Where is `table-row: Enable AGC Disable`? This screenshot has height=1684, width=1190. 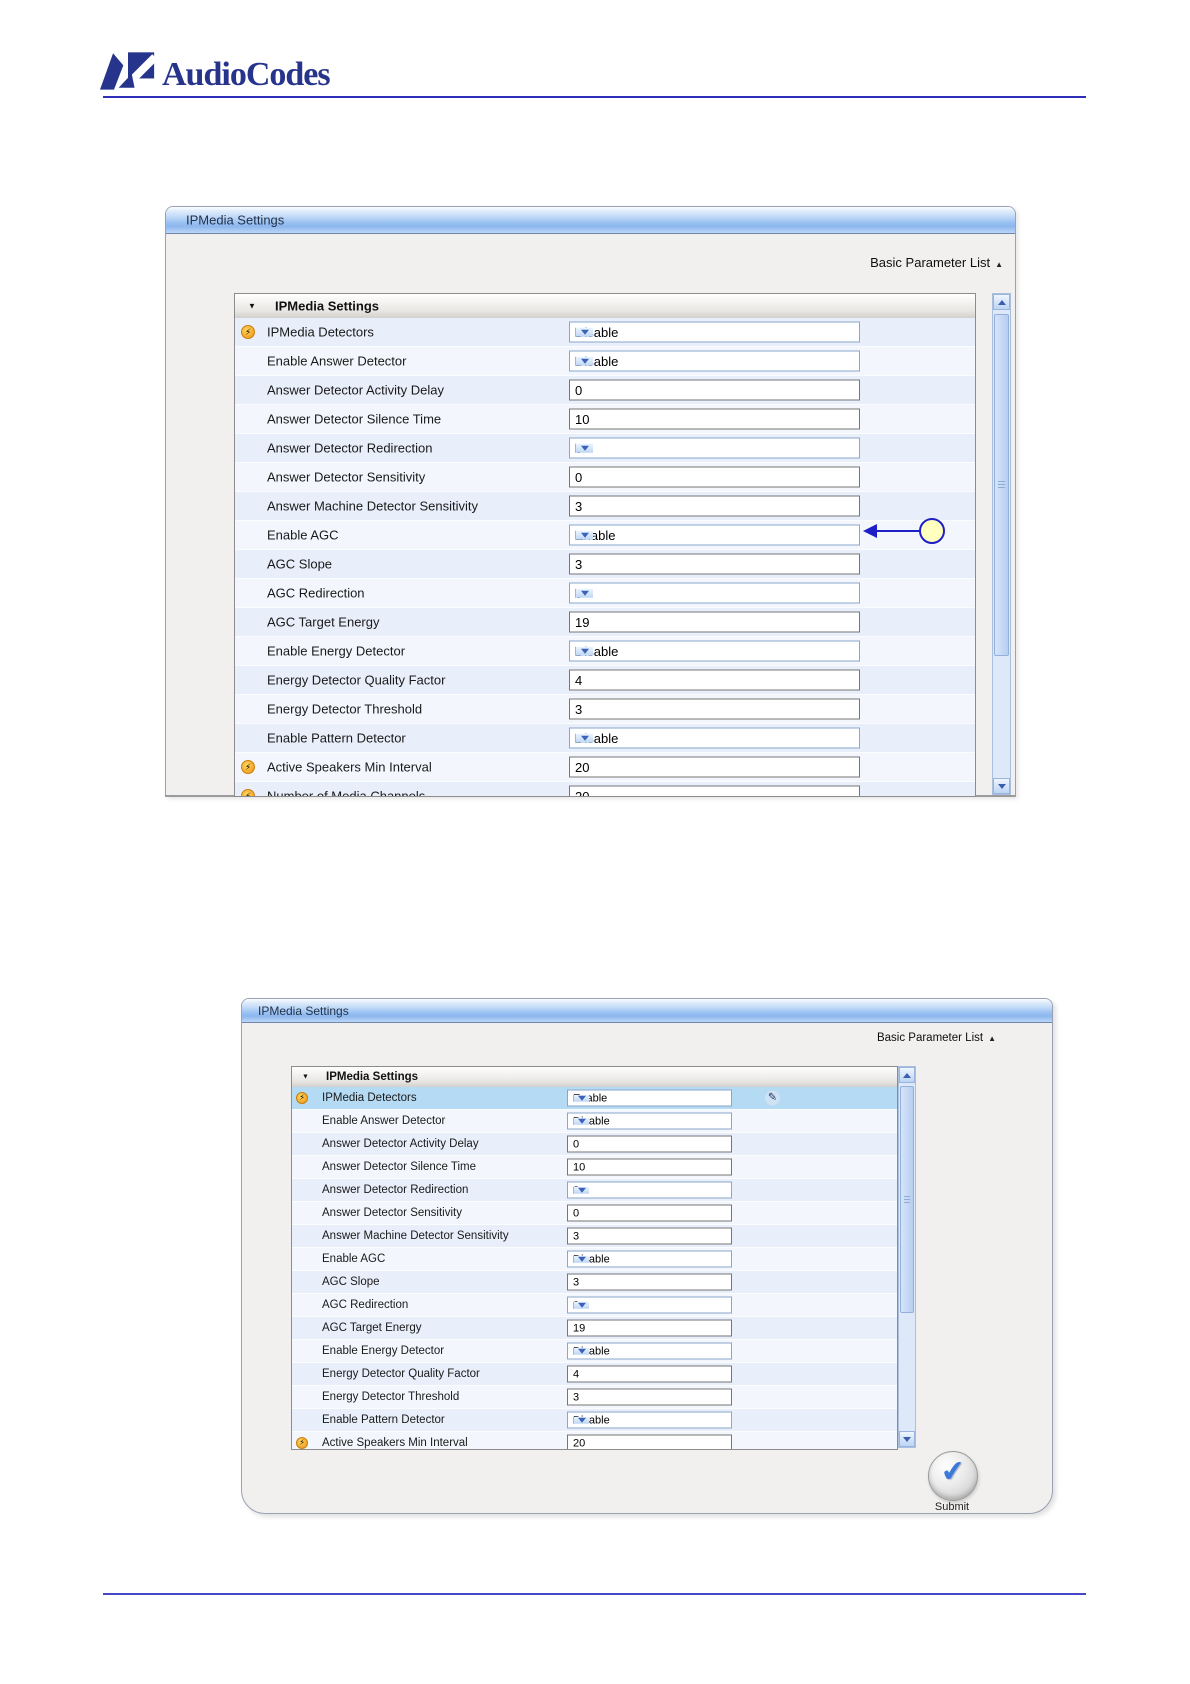 table-row: Enable AGC Disable is located at coordinates (594, 1259).